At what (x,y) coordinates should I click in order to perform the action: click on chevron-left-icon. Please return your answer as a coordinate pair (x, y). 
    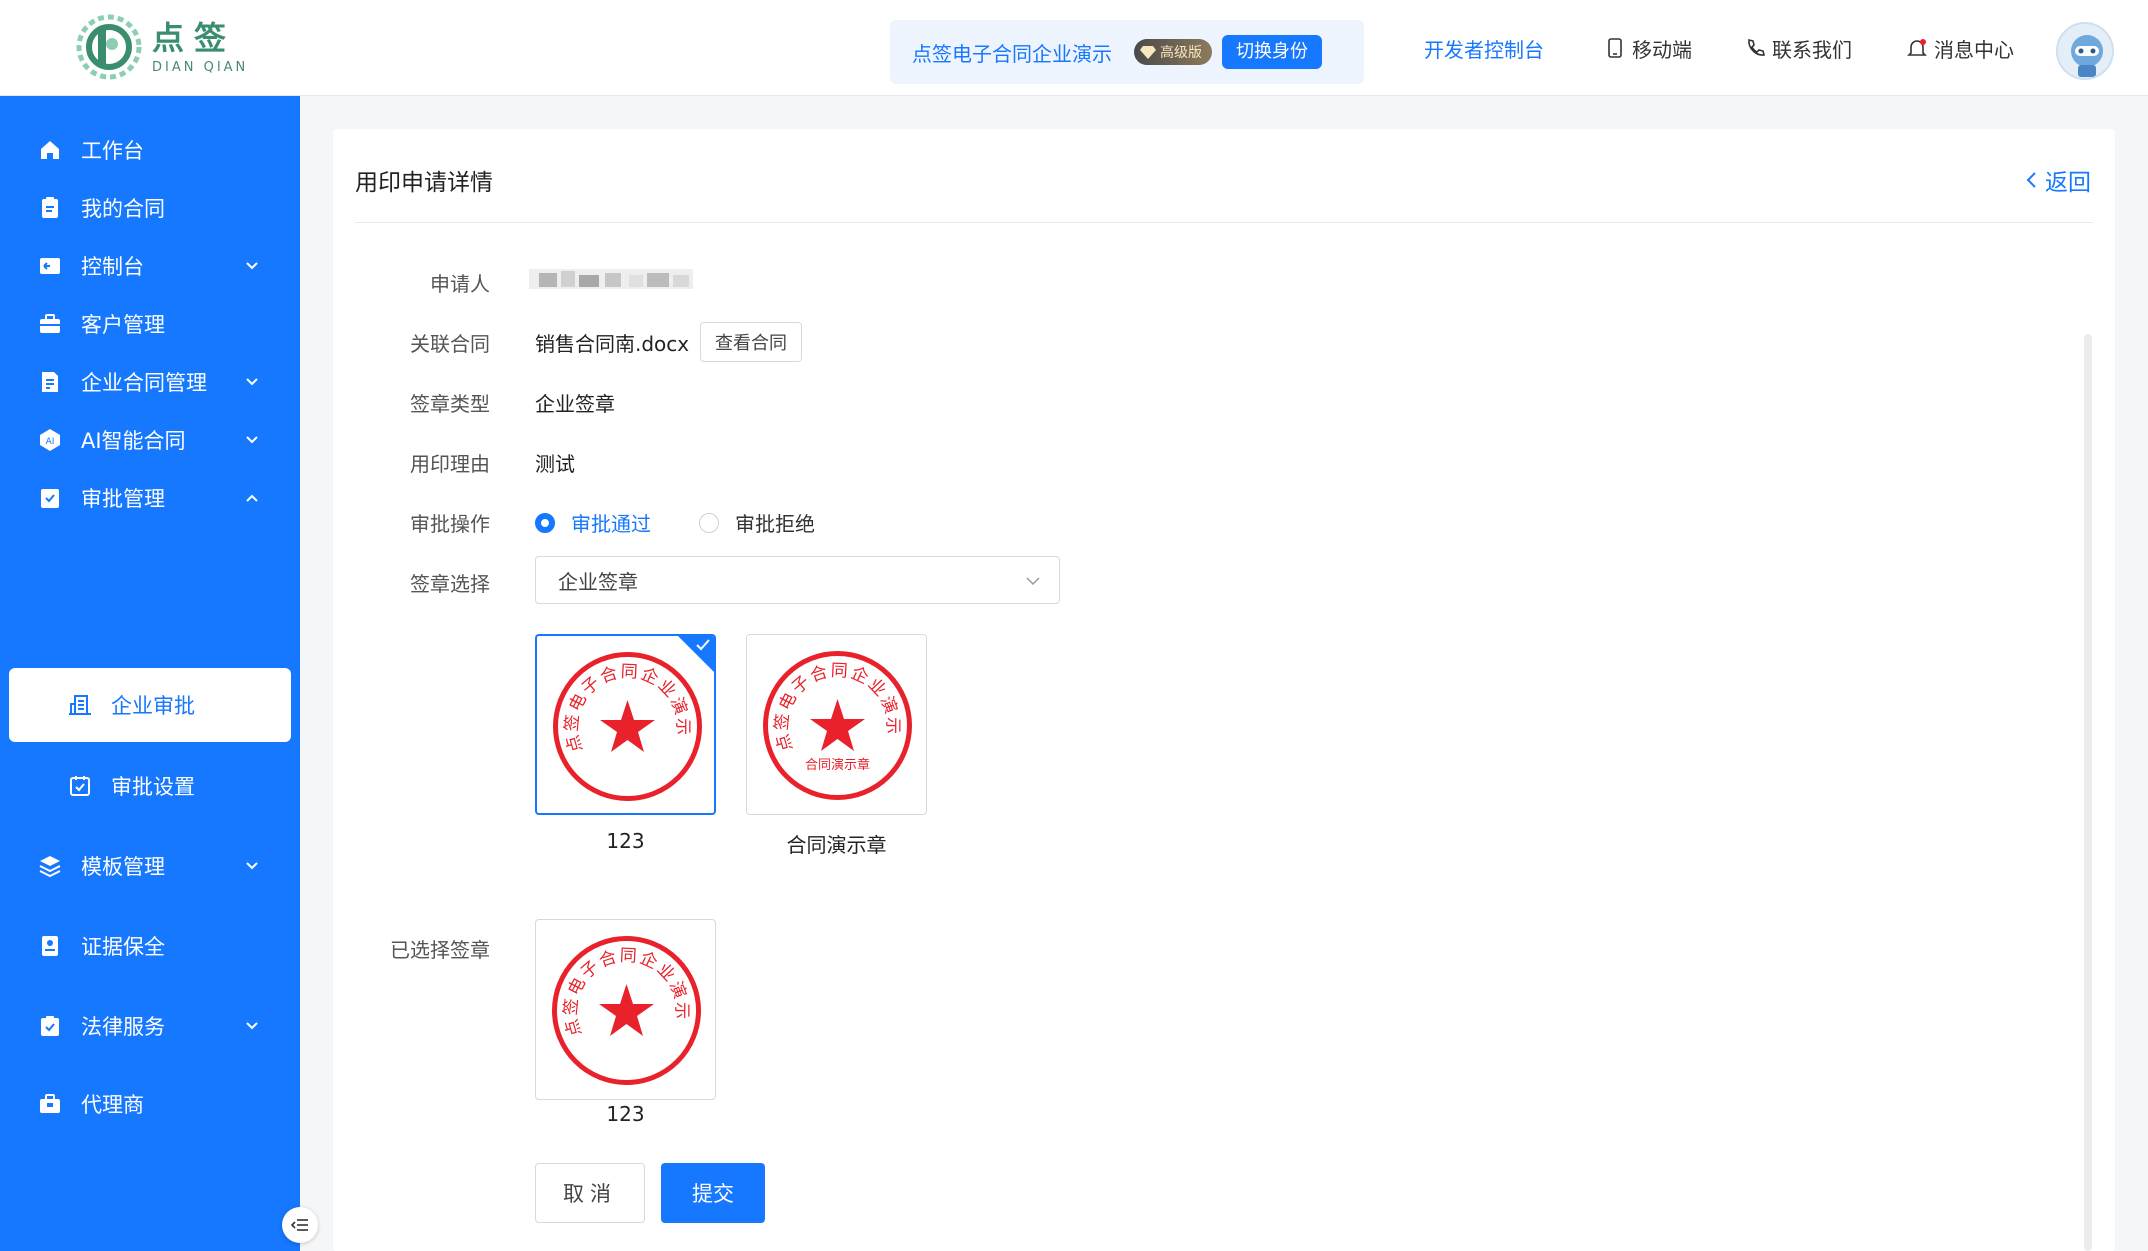
    Looking at the image, I should click on (2031, 180).